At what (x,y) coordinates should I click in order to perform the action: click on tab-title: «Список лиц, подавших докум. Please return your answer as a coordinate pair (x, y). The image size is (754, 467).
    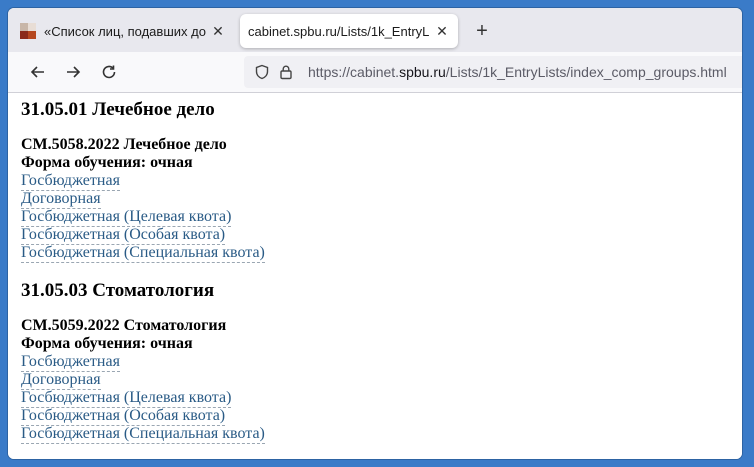
    Looking at the image, I should click on (125, 31).